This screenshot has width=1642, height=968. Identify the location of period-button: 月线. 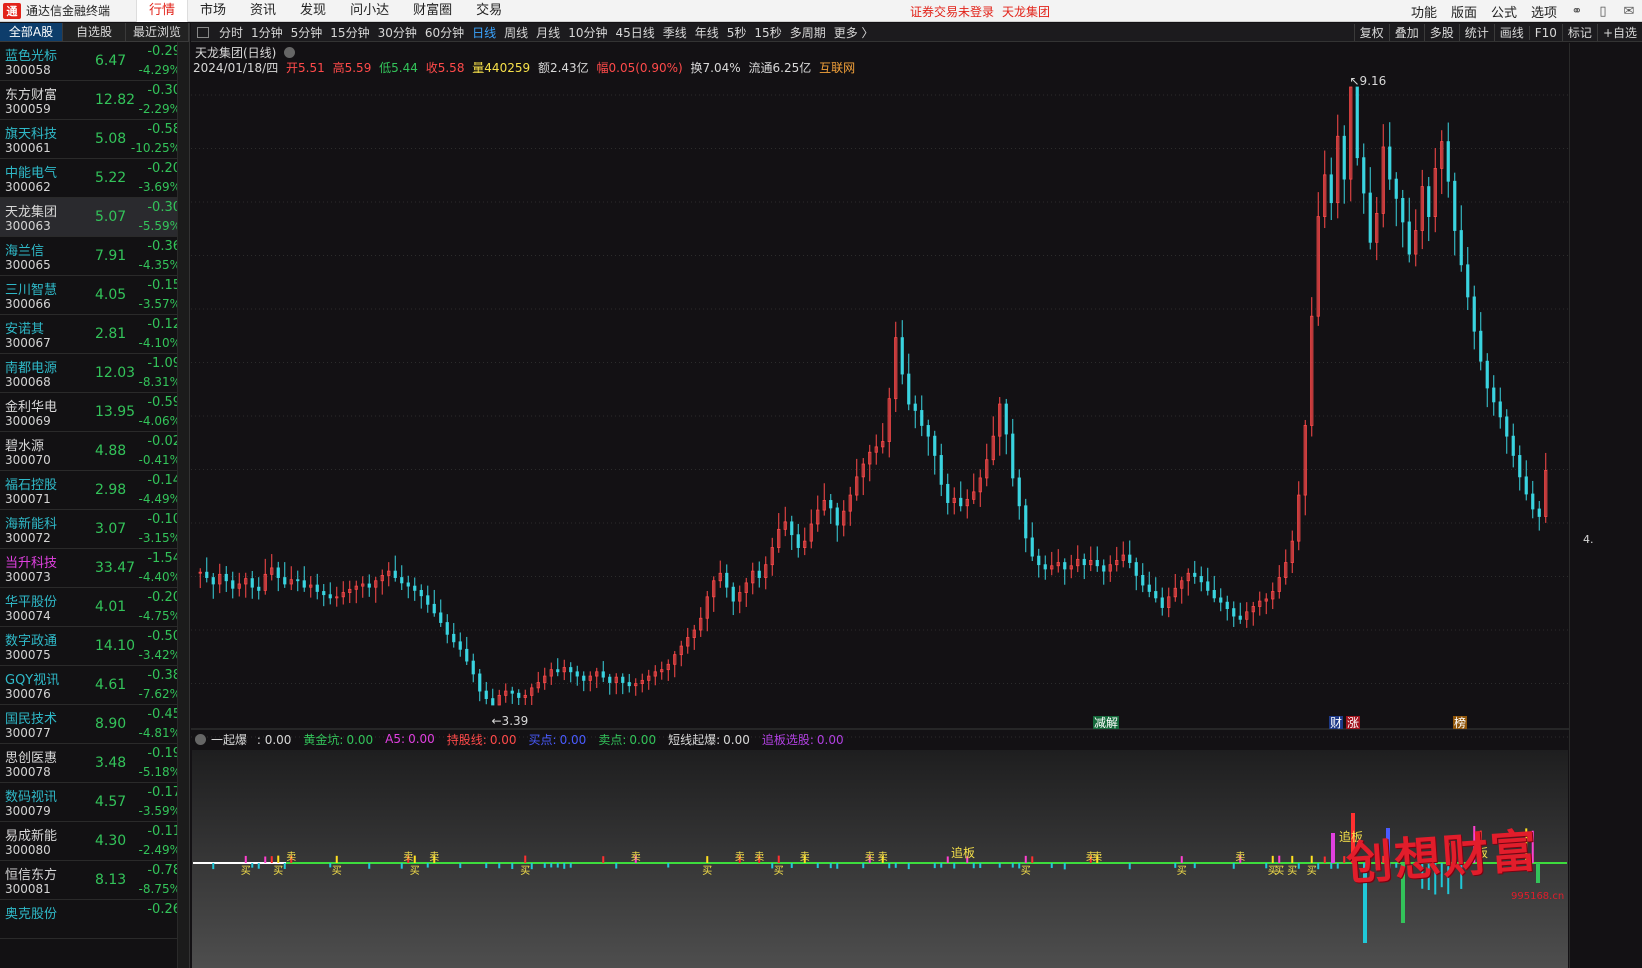
(548, 32).